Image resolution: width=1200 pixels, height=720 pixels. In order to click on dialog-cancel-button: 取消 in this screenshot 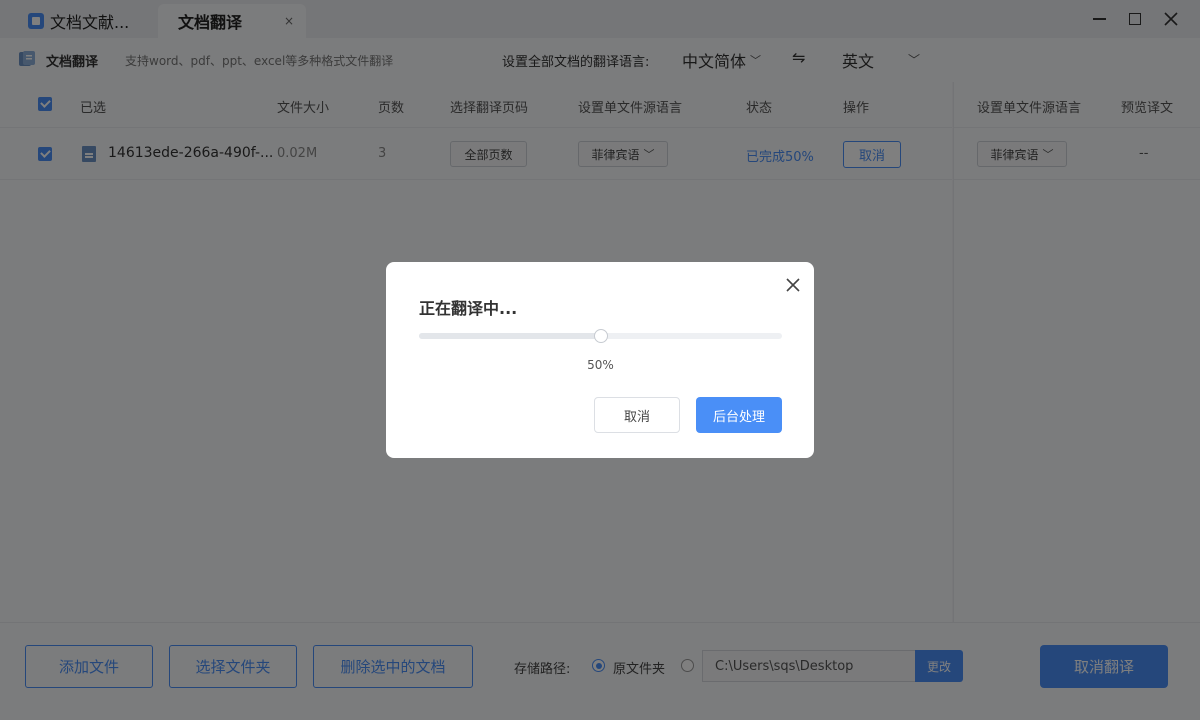, I will do `click(637, 415)`.